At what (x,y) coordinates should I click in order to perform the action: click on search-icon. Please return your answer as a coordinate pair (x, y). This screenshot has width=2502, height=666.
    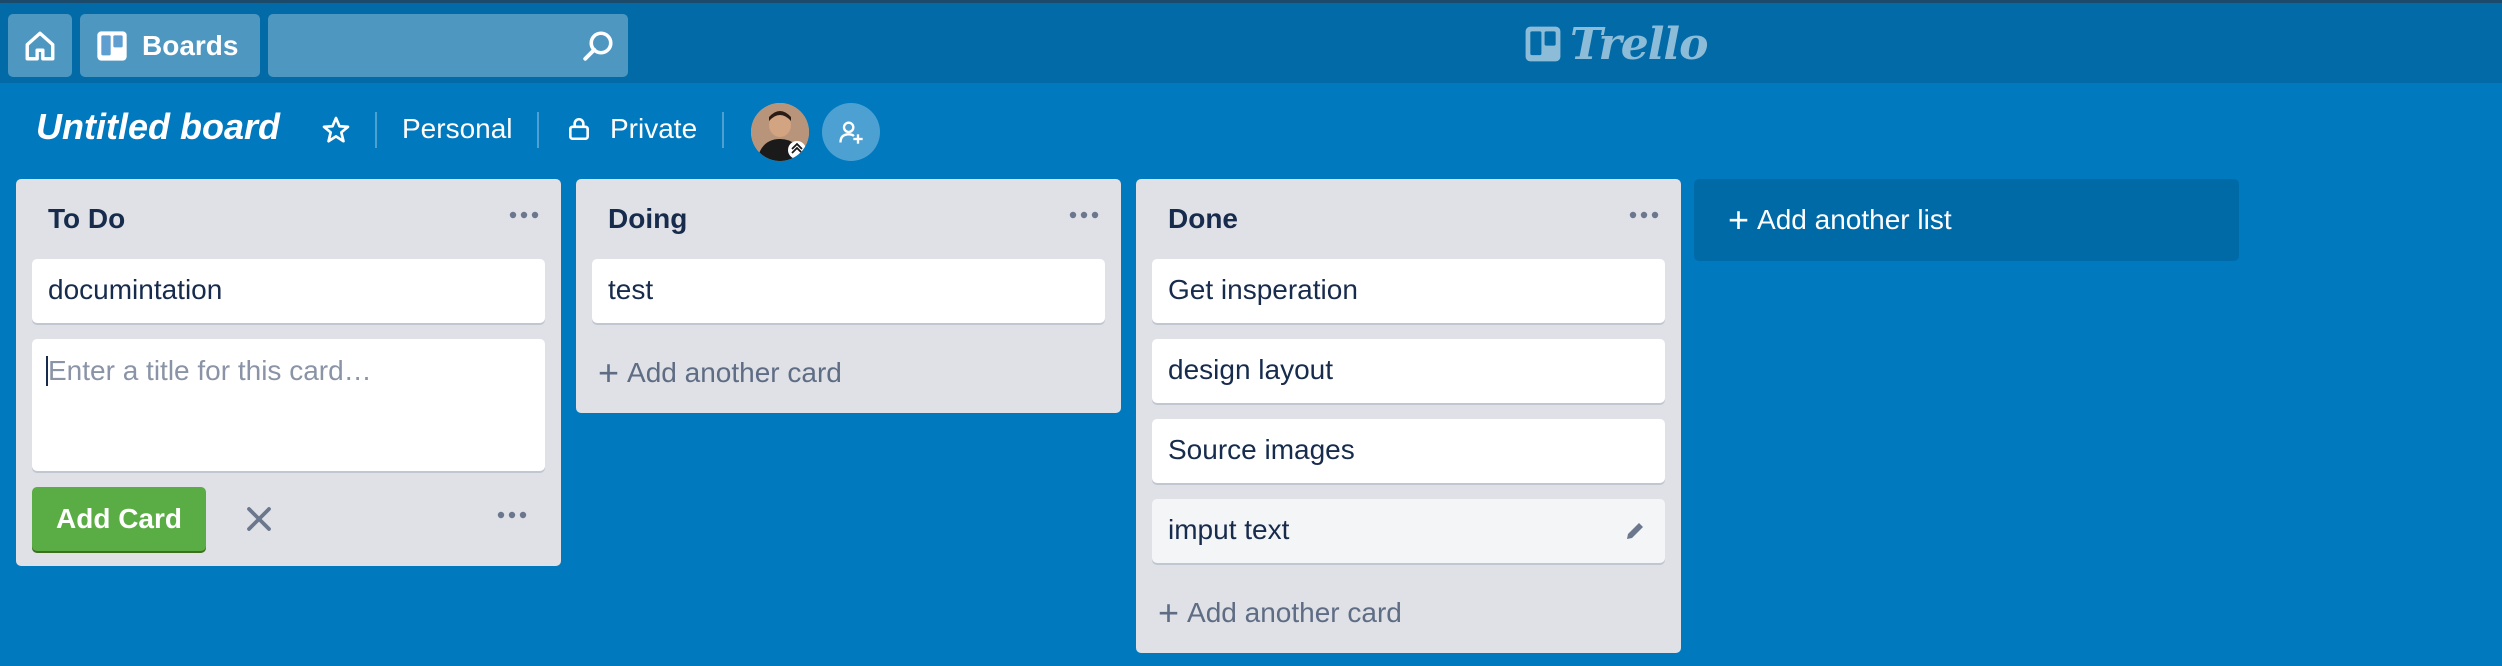
    Looking at the image, I should click on (598, 45).